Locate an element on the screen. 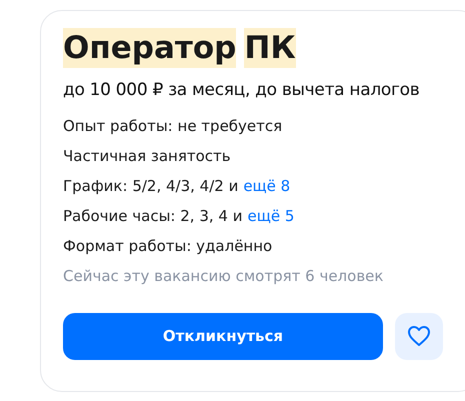  detail-text: Рабочие часы: 2, 3, 4 и is located at coordinates (152, 217).